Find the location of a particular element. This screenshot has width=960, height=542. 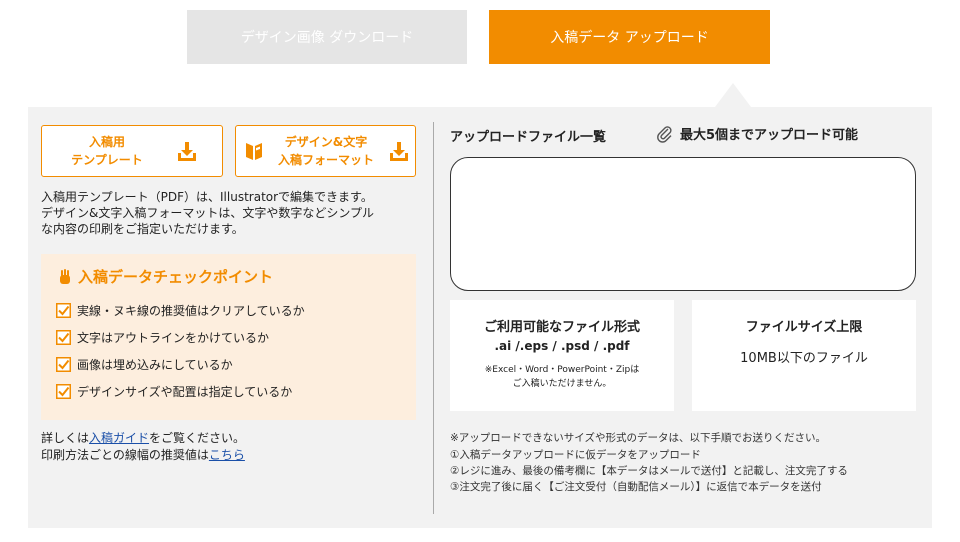

checkpoint-title: 入稿データチェックポイント is located at coordinates (165, 276).